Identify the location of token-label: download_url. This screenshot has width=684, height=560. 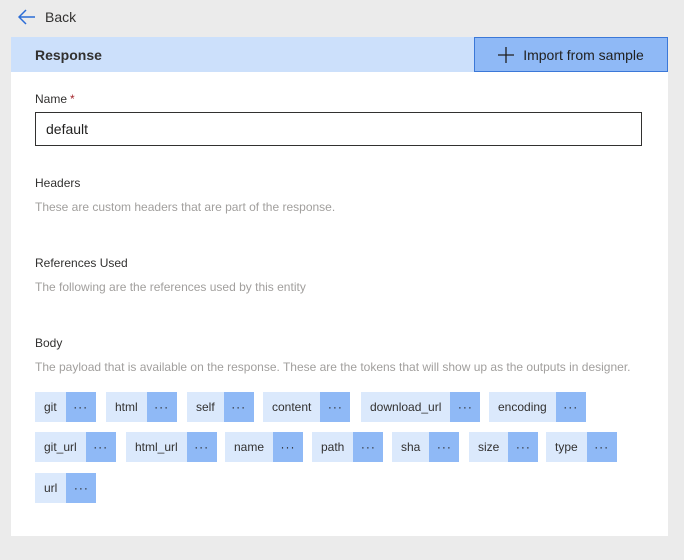
(406, 407).